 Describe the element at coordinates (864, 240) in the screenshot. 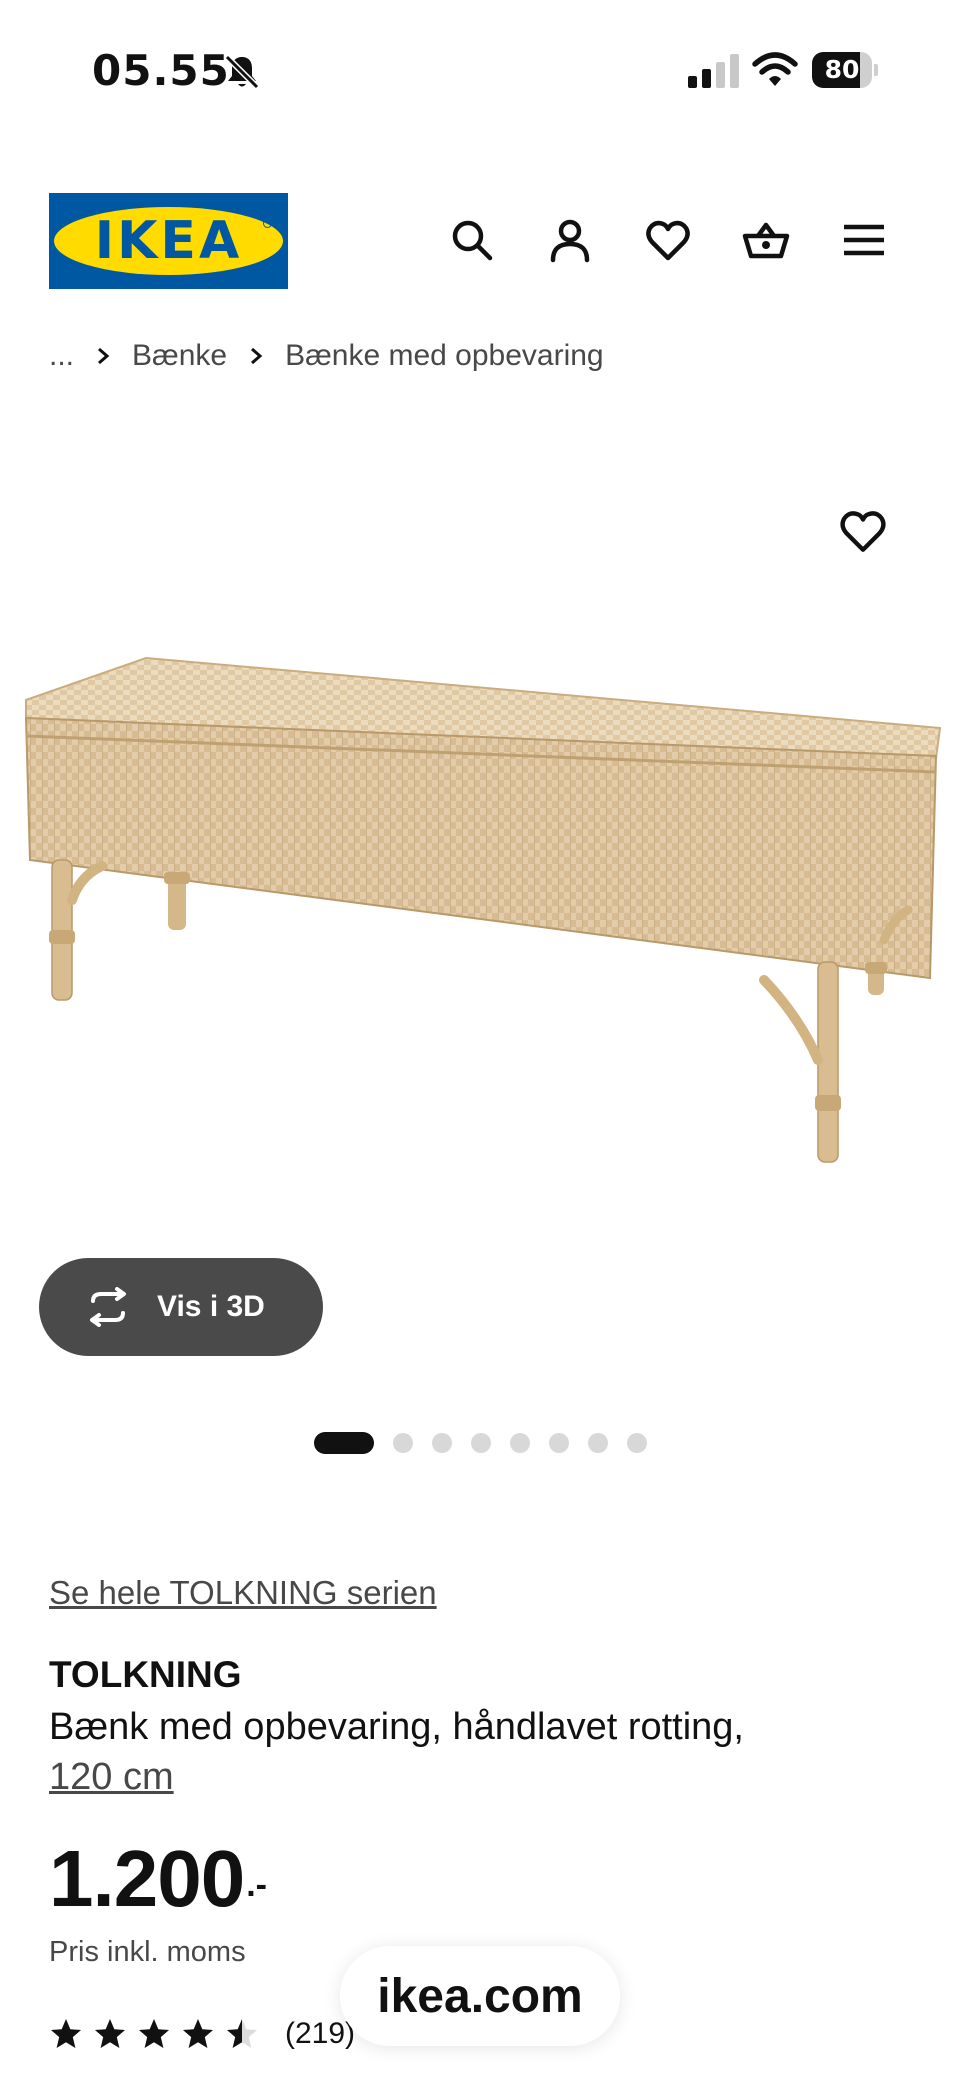

I see `menu-icon` at that location.